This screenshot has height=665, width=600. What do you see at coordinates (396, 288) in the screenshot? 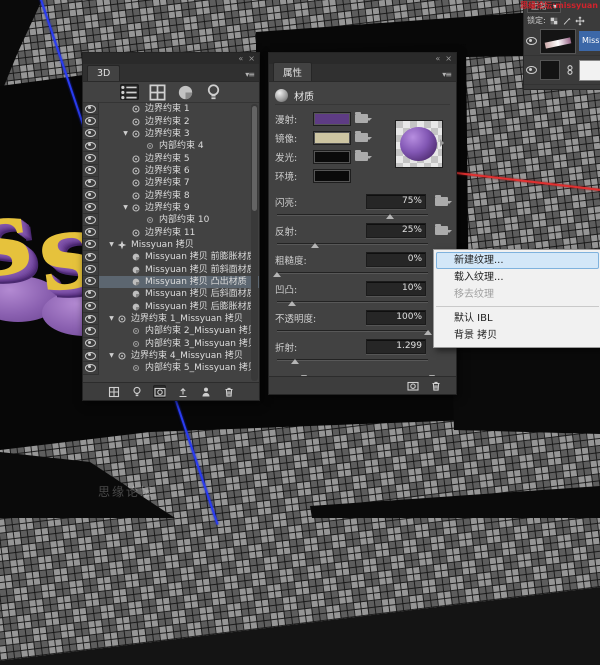
I see `slider-value-input: 10%` at bounding box center [396, 288].